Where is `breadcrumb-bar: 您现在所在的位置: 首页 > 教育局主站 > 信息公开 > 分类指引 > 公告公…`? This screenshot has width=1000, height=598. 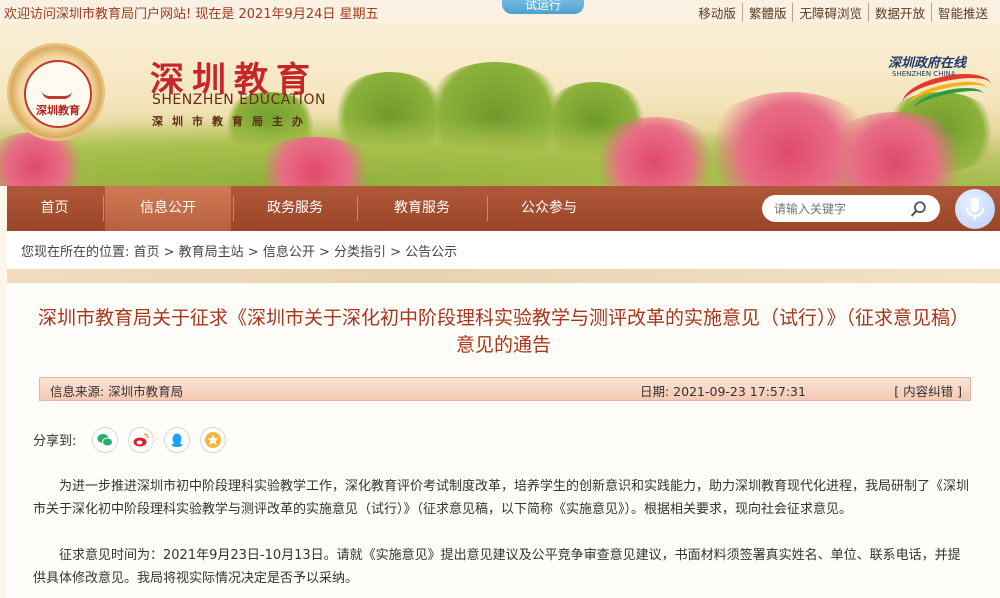
breadcrumb-bar: 您现在所在的位置: 首页 > 教育局主站 > 信息公开 > 分类指引 > 公告公… is located at coordinates (503, 250).